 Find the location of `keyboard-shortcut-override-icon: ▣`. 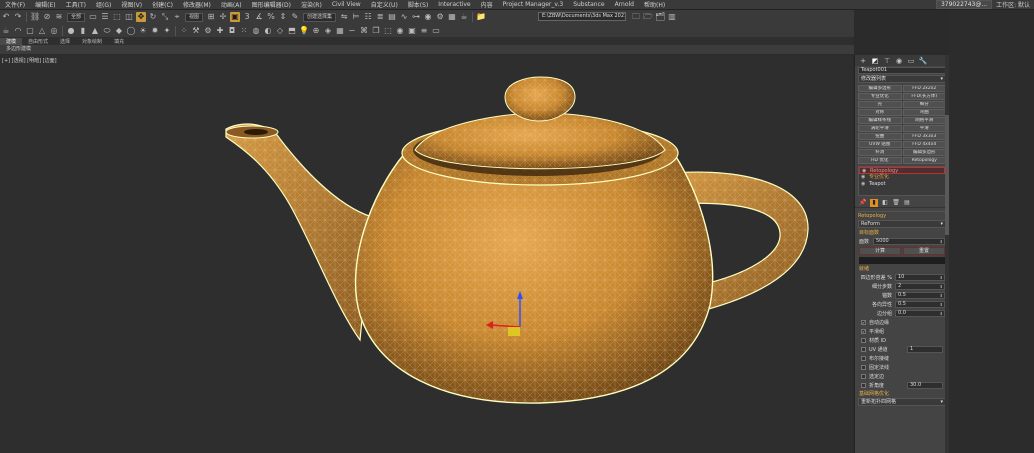

keyboard-shortcut-override-icon: ▣ is located at coordinates (235, 17).